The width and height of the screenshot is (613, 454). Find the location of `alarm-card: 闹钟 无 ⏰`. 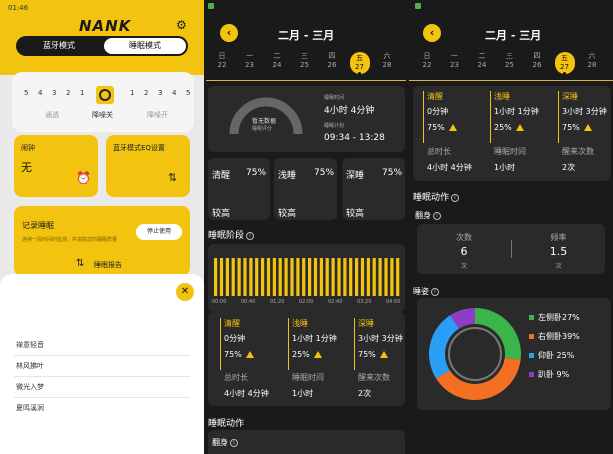

alarm-card: 闹钟 无 ⏰ is located at coordinates (56, 166).